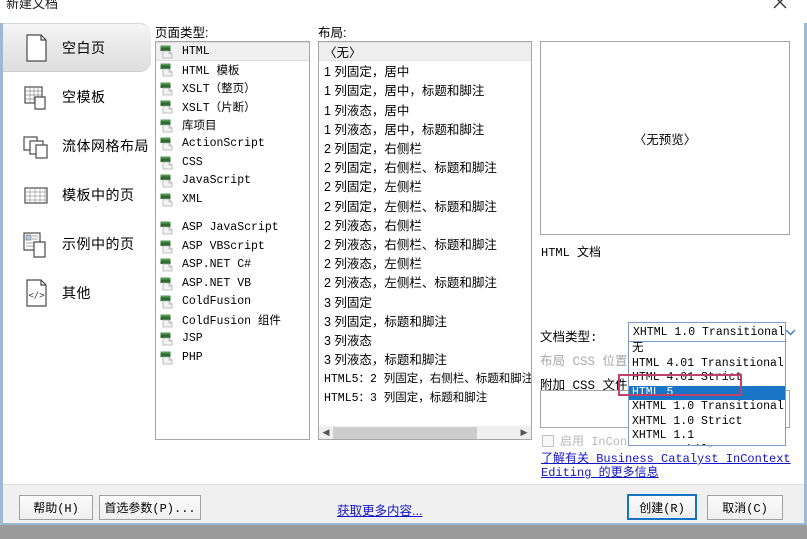  What do you see at coordinates (707, 349) in the screenshot?
I see `doctype-option-0: 无` at bounding box center [707, 349].